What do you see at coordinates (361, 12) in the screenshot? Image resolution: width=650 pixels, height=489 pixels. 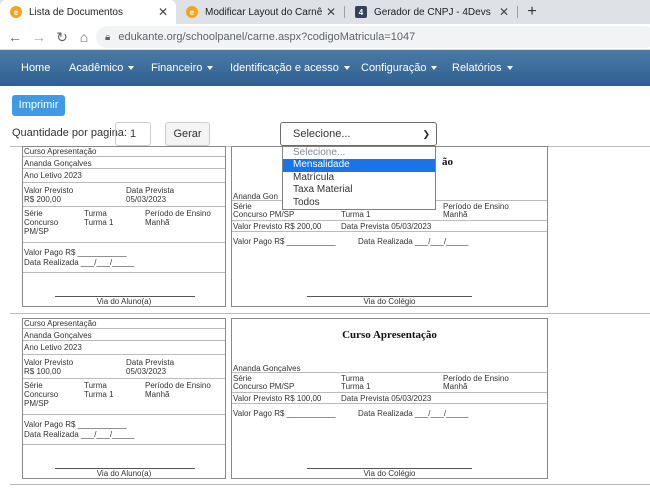 I see `4devs-favicon-icon: 4` at bounding box center [361, 12].